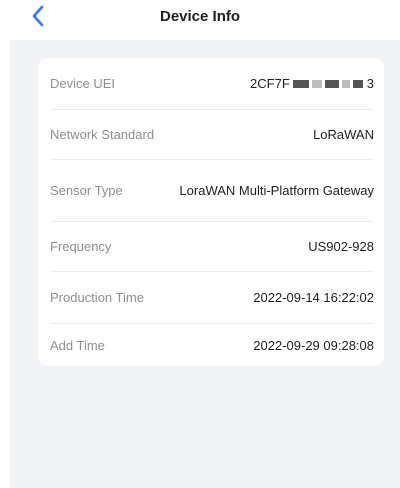 This screenshot has width=400, height=488. I want to click on info-row-frequency: Frequency US902-928, so click(212, 247).